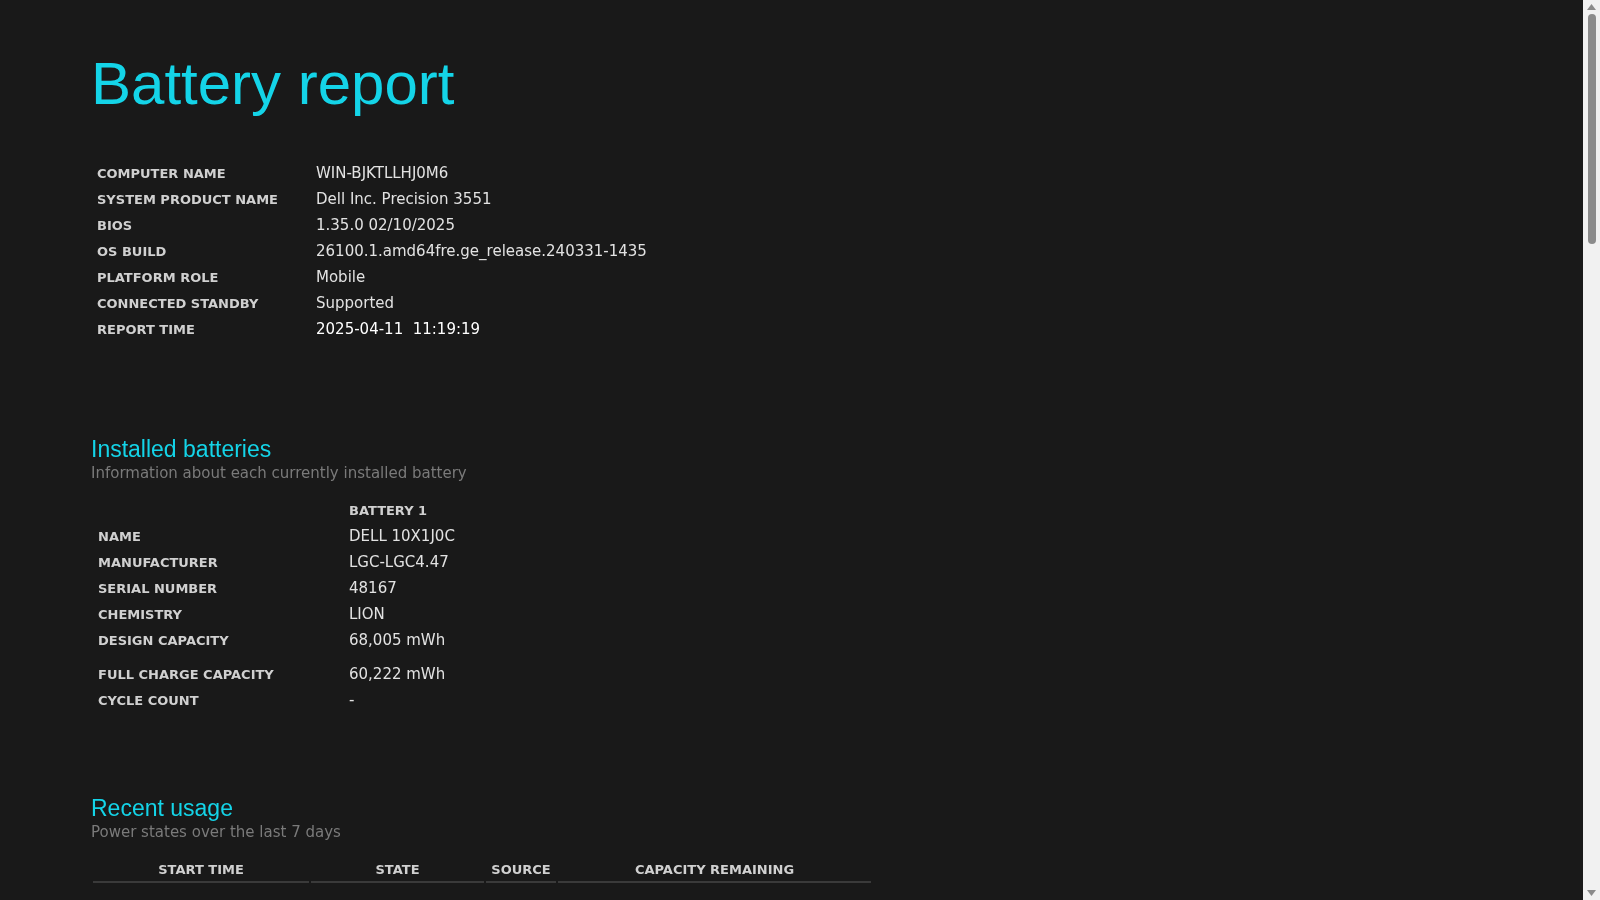 This screenshot has width=1600, height=900. Describe the element at coordinates (201, 872) in the screenshot. I see `column-header: START TIME` at that location.